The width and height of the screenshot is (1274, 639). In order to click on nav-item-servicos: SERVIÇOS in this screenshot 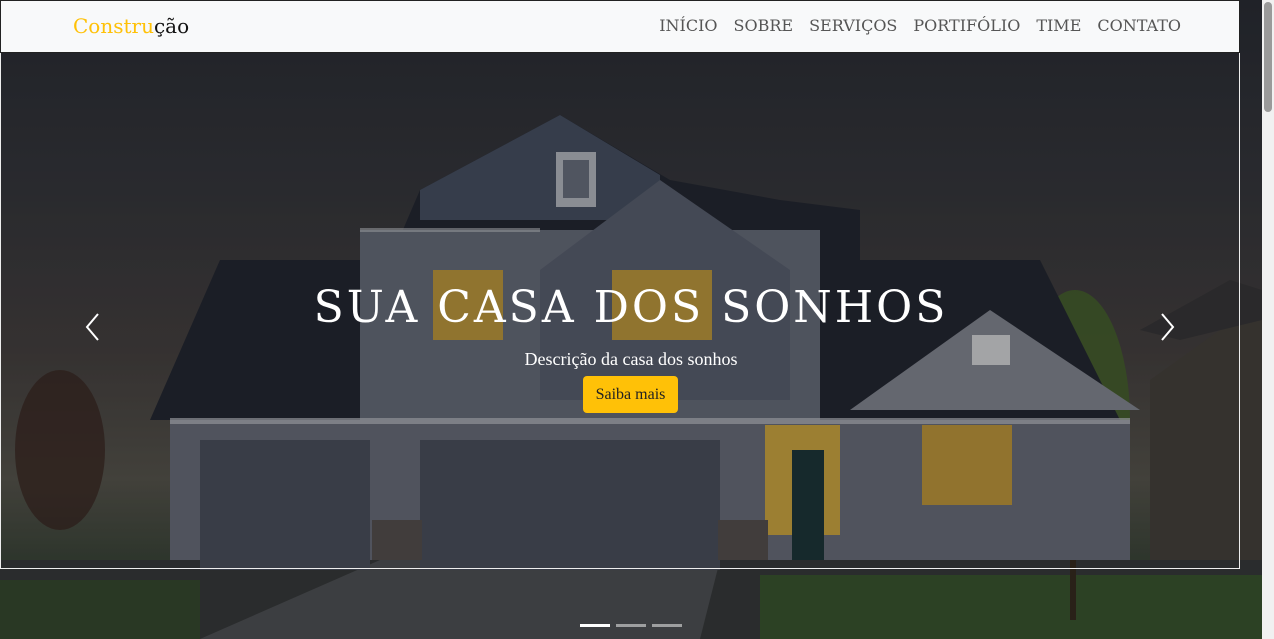, I will do `click(853, 26)`.